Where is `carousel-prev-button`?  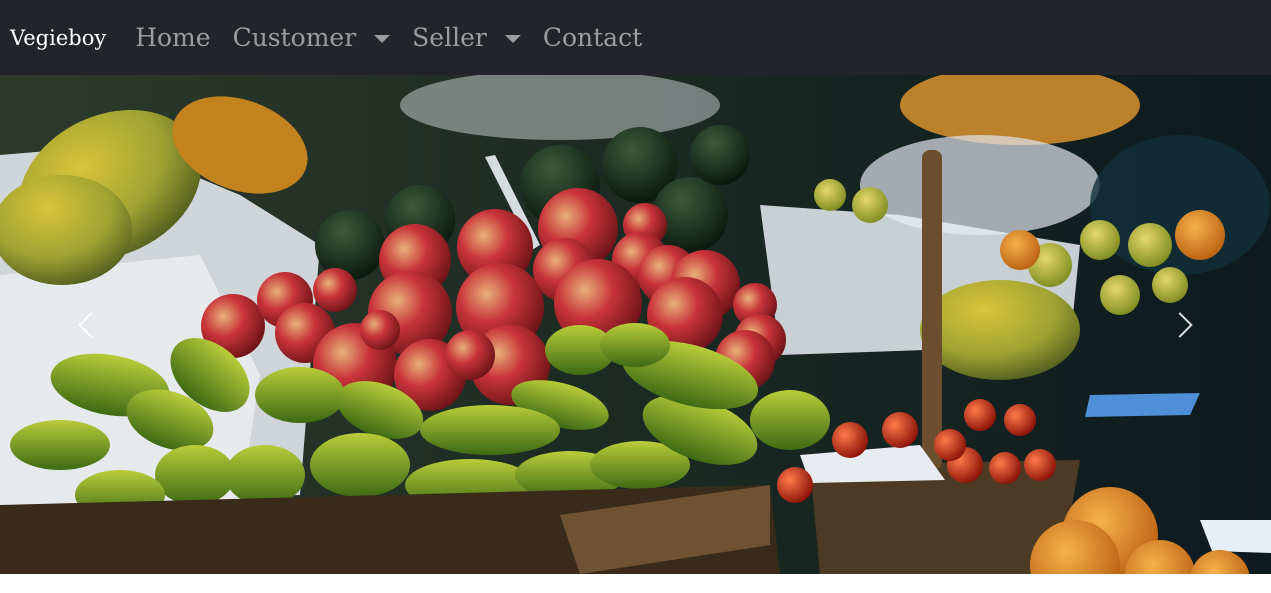
carousel-prev-button is located at coordinates (91, 324).